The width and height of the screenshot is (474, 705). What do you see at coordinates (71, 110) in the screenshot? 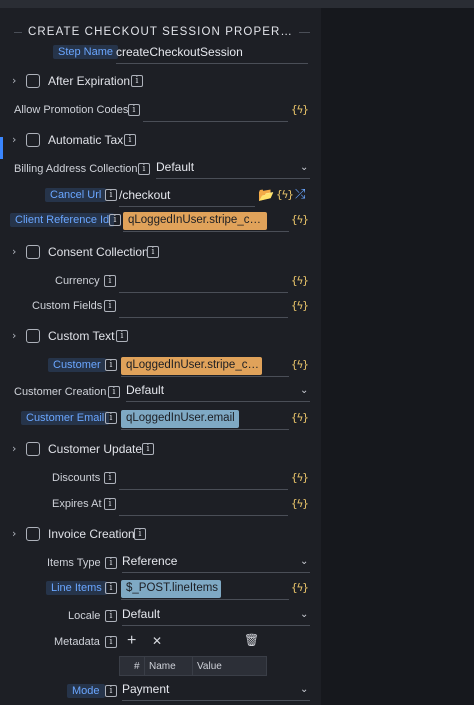
I see `allow-promotion-codes-label: Allow Promotion Codes` at bounding box center [71, 110].